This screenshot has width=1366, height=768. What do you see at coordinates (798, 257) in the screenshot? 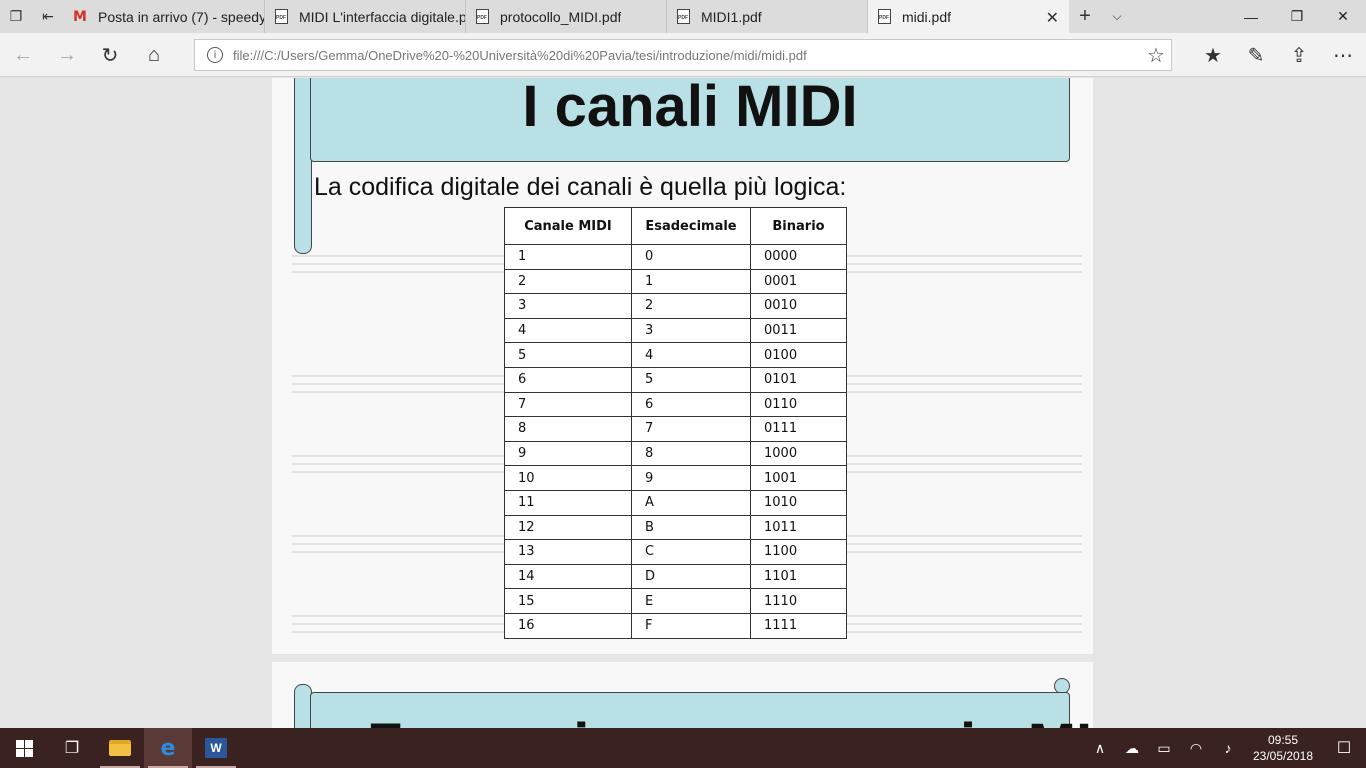
I see `table-cell: 0000` at bounding box center [798, 257].